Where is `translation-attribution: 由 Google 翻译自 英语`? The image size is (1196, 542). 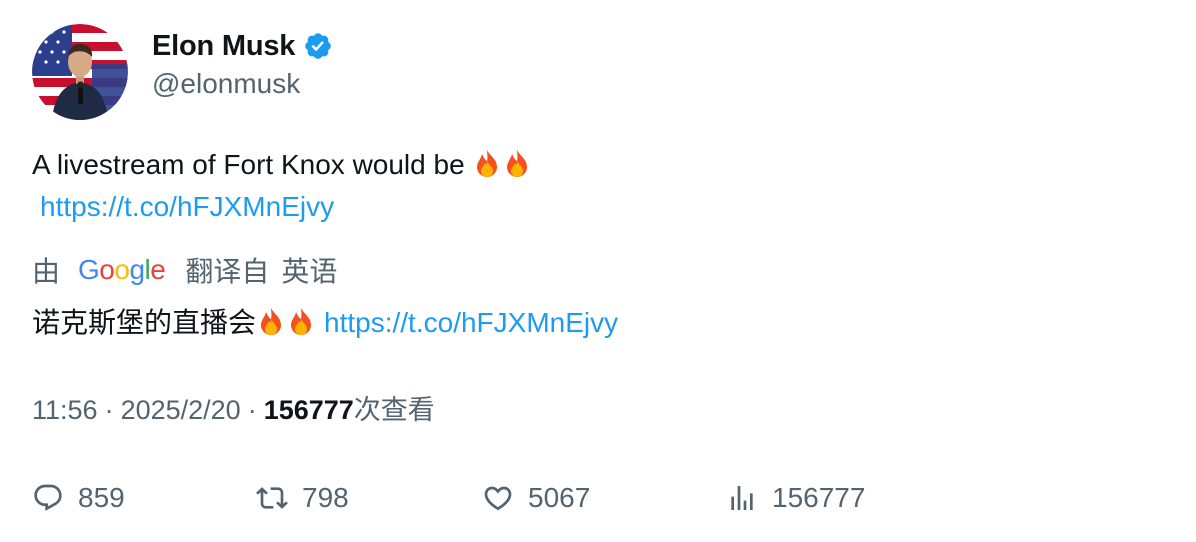
translation-attribution: 由 Google 翻译自 英语 is located at coordinates (184, 270).